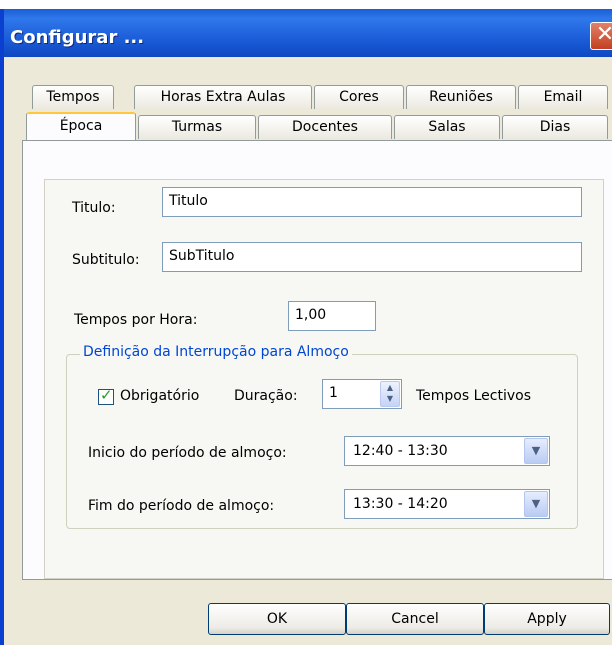 This screenshot has width=616, height=647. What do you see at coordinates (563, 97) in the screenshot?
I see `tab-email: Email` at bounding box center [563, 97].